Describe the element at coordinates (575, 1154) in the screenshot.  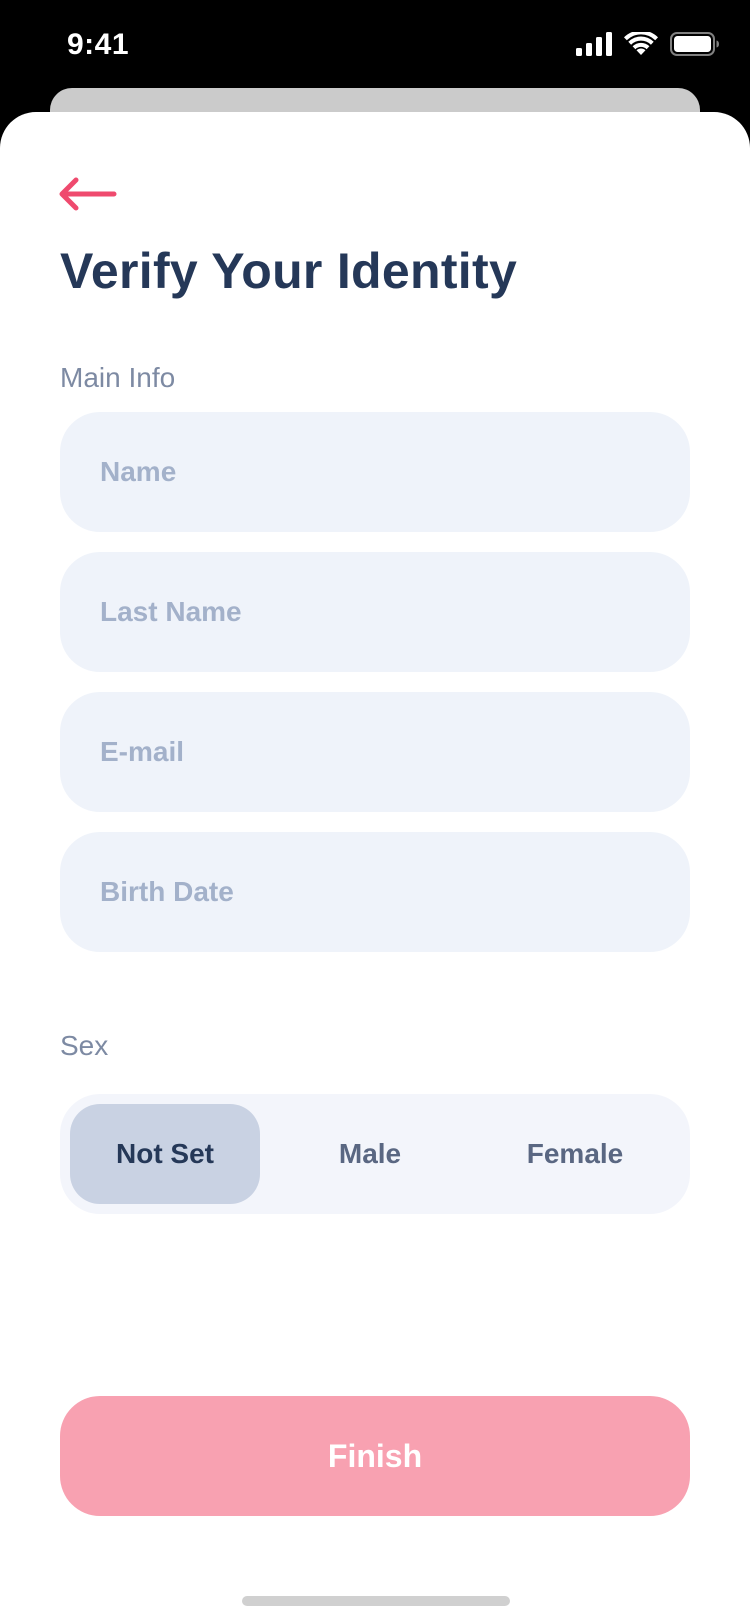
I see `sex-option-female: Female` at that location.